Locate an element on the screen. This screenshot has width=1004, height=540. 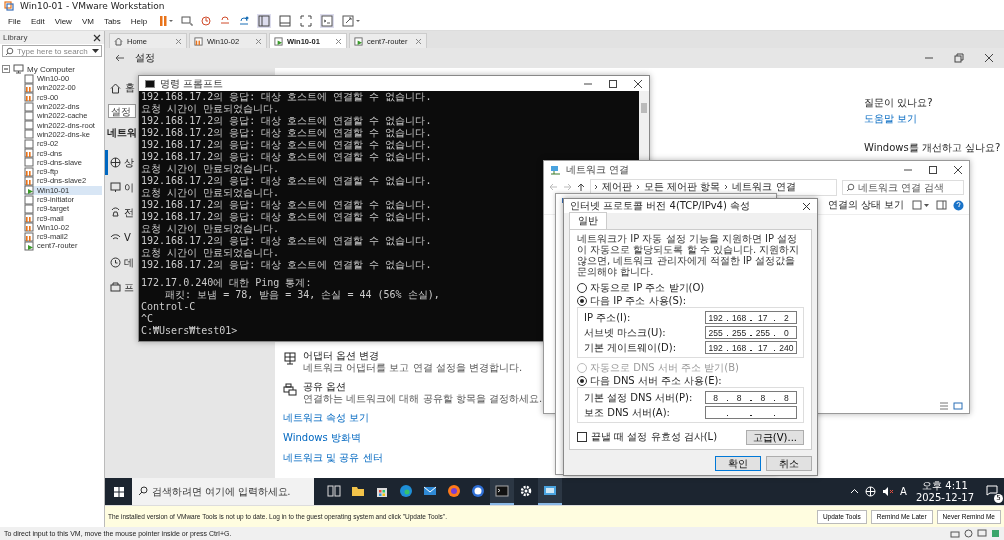
restore-icon is located at coordinates (959, 58).